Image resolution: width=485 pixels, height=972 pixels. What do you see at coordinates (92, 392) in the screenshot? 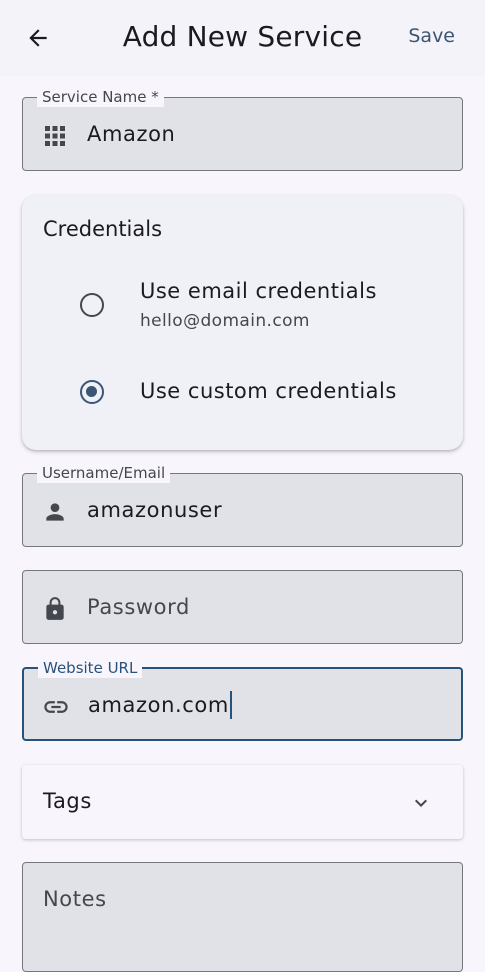
I see `radio-custom-credentials` at bounding box center [92, 392].